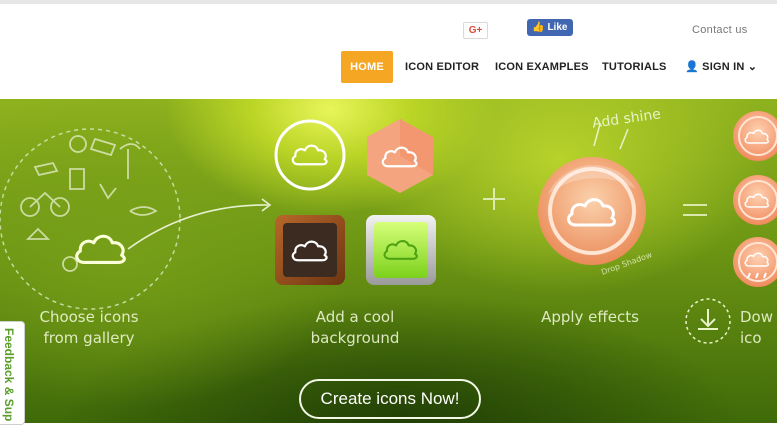  Describe the element at coordinates (9, 375) in the screenshot. I see `feedback-label: Feedback & Sup` at that location.